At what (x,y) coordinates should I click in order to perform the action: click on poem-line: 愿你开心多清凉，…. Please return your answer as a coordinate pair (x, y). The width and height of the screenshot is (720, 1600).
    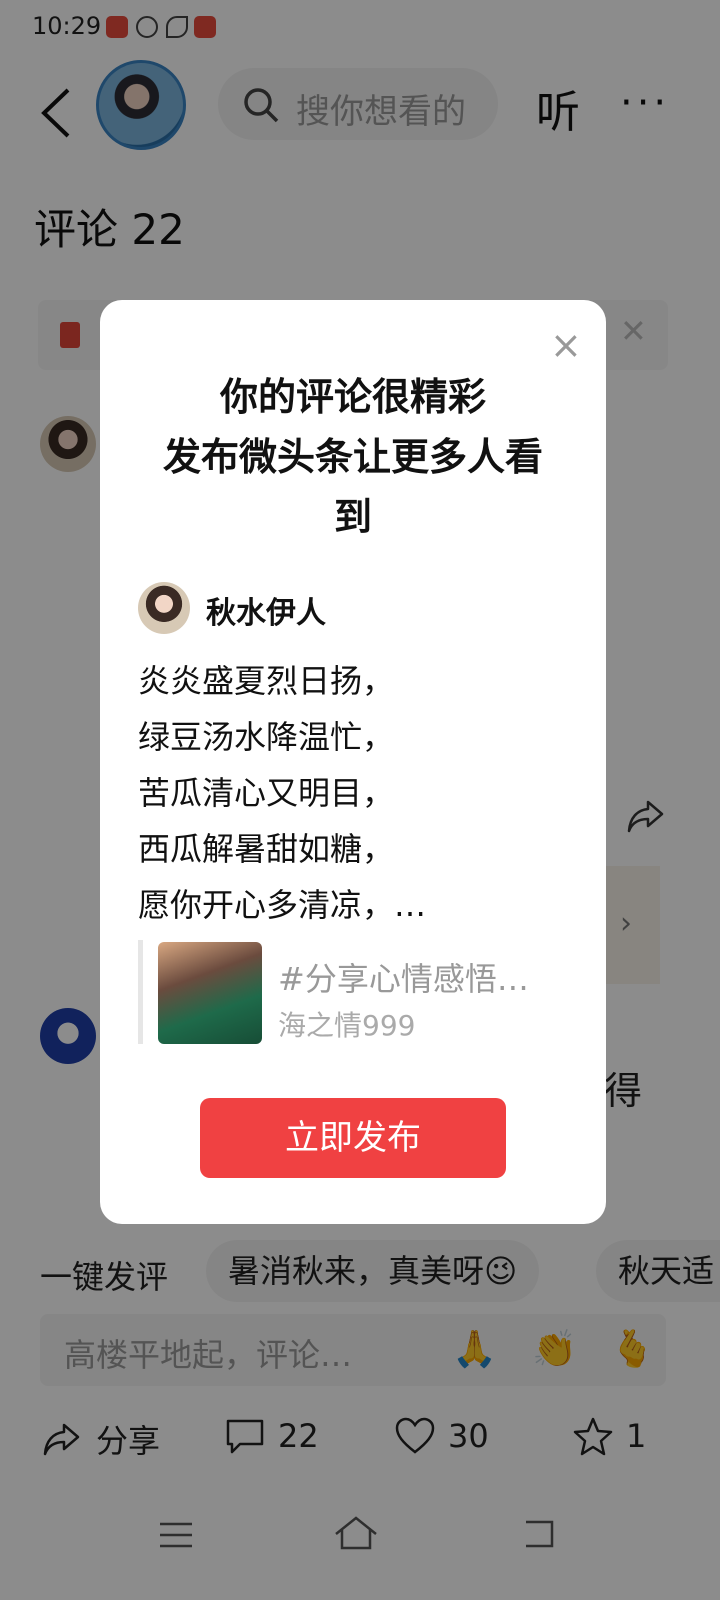
    Looking at the image, I should click on (282, 905).